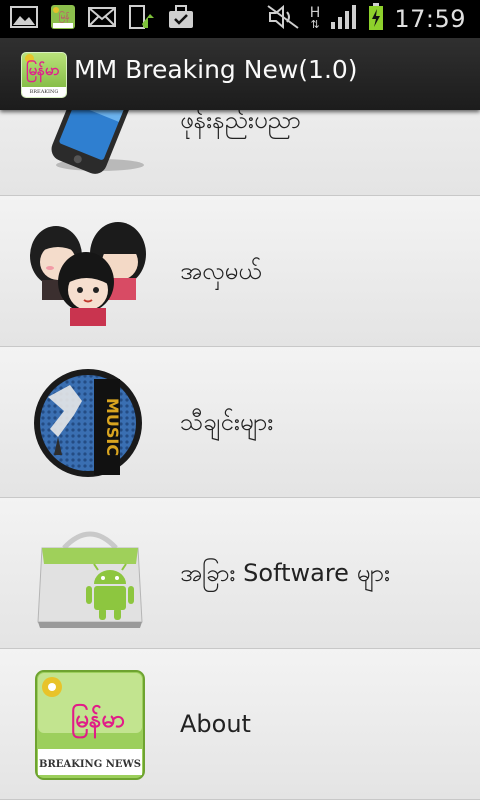 The width and height of the screenshot is (480, 800). I want to click on phone-icon, so click(90, 143).